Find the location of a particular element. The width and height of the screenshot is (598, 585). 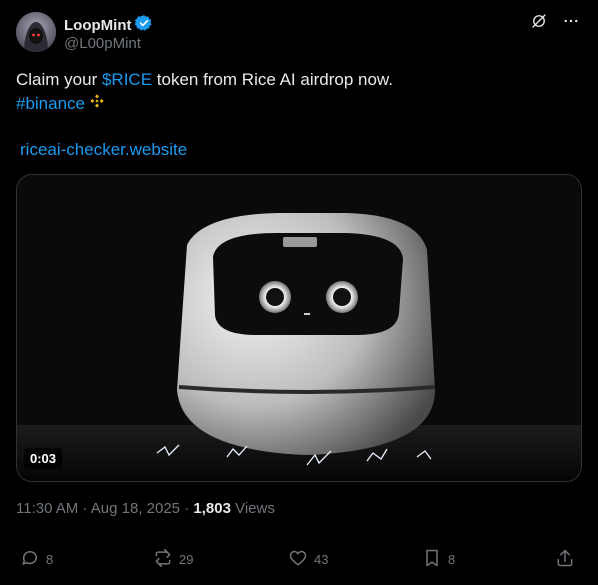

verified-badge-icon is located at coordinates (144, 25).